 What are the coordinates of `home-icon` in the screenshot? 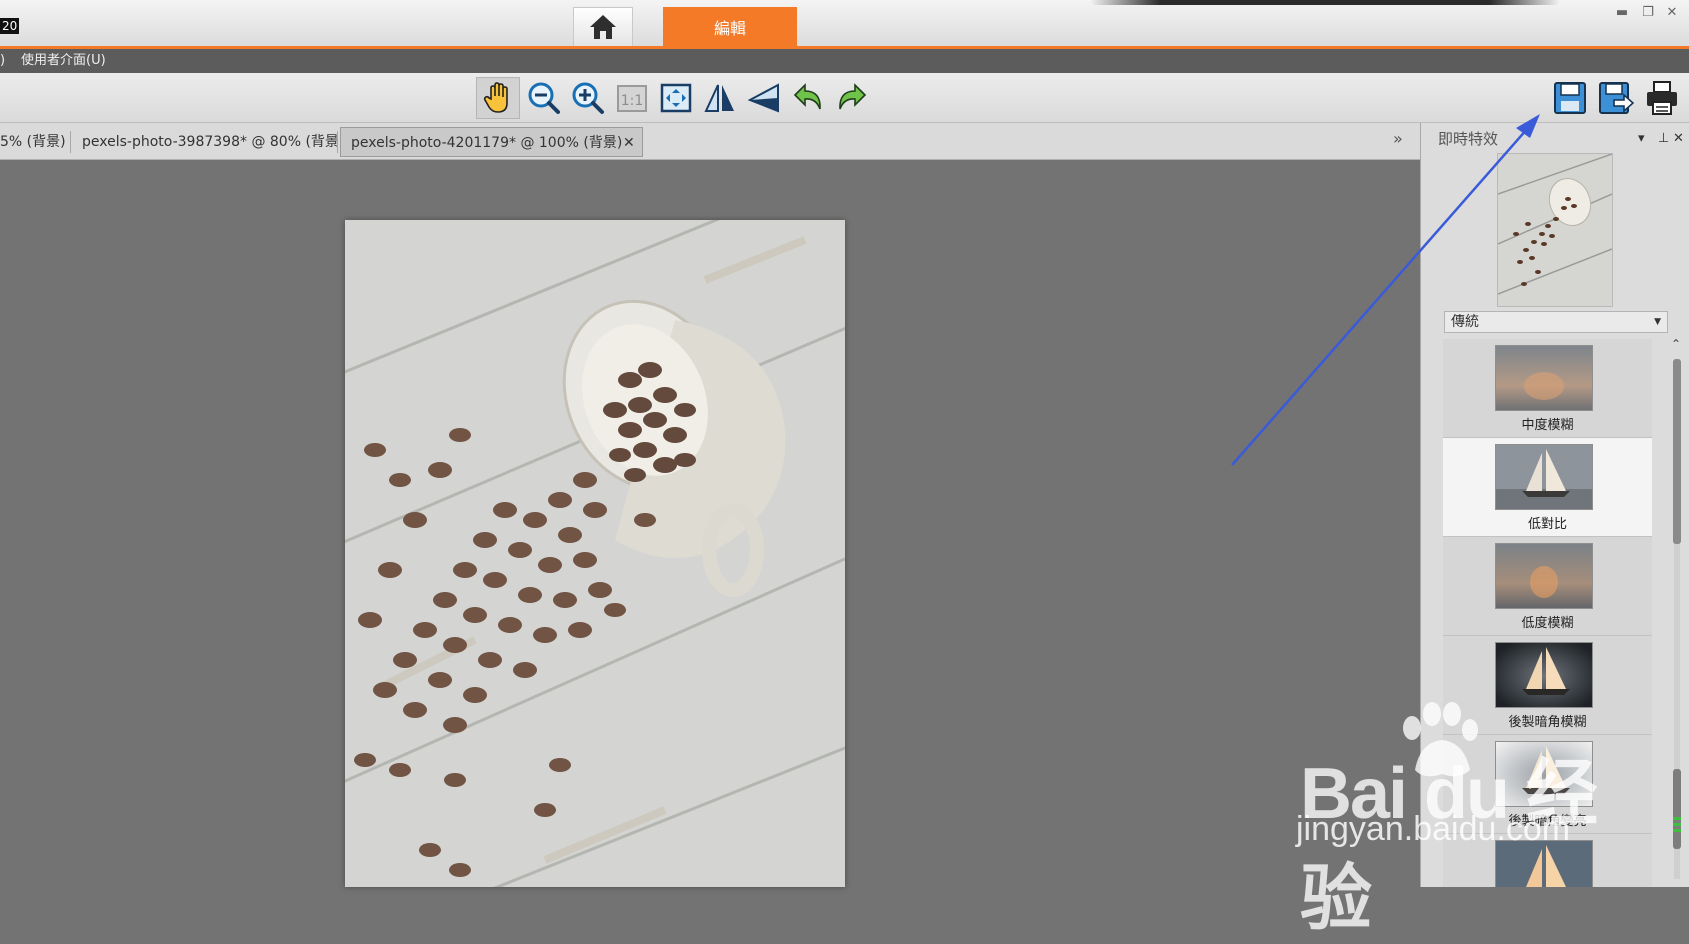 It's located at (603, 27).